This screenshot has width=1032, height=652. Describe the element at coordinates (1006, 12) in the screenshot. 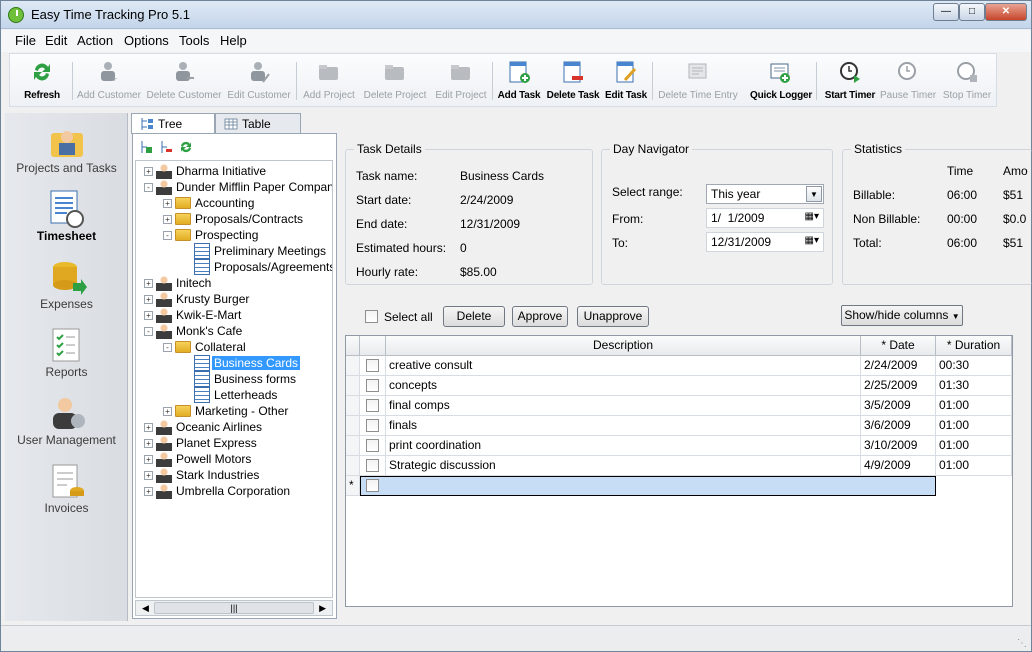

I see `close-button: ✕` at that location.